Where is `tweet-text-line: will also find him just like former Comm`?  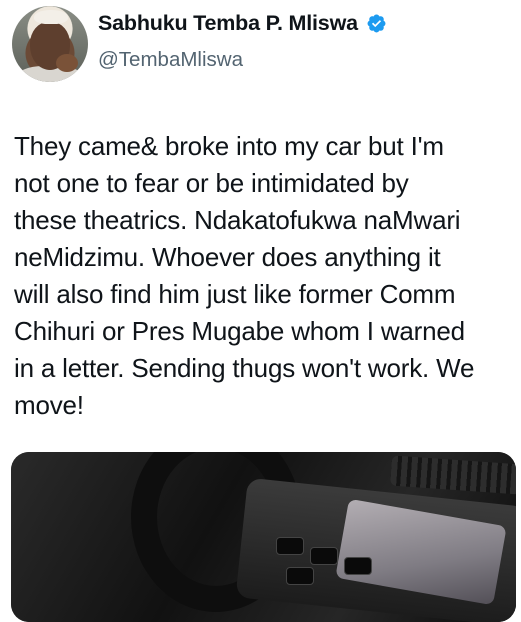
tweet-text-line: will also find him just like former Comm is located at coordinates (235, 294).